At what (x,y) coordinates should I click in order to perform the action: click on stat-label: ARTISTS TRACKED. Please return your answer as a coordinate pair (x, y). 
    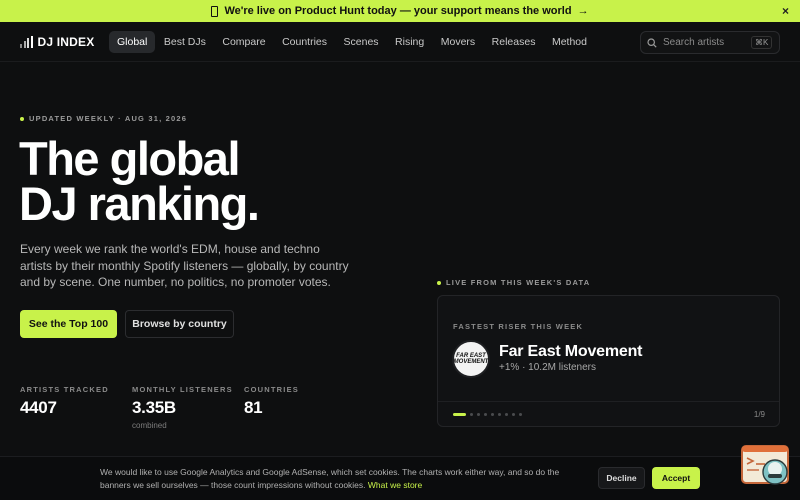
    Looking at the image, I should click on (64, 389).